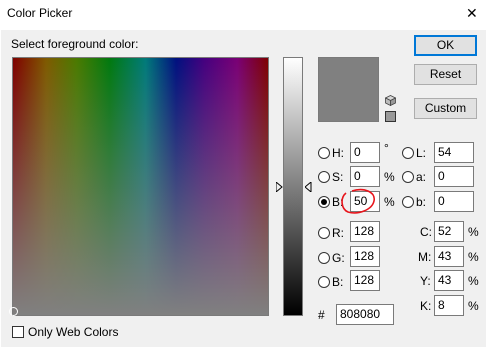 This screenshot has height=348, width=487. Describe the element at coordinates (365, 152) in the screenshot. I see `hue-field: 0` at that location.